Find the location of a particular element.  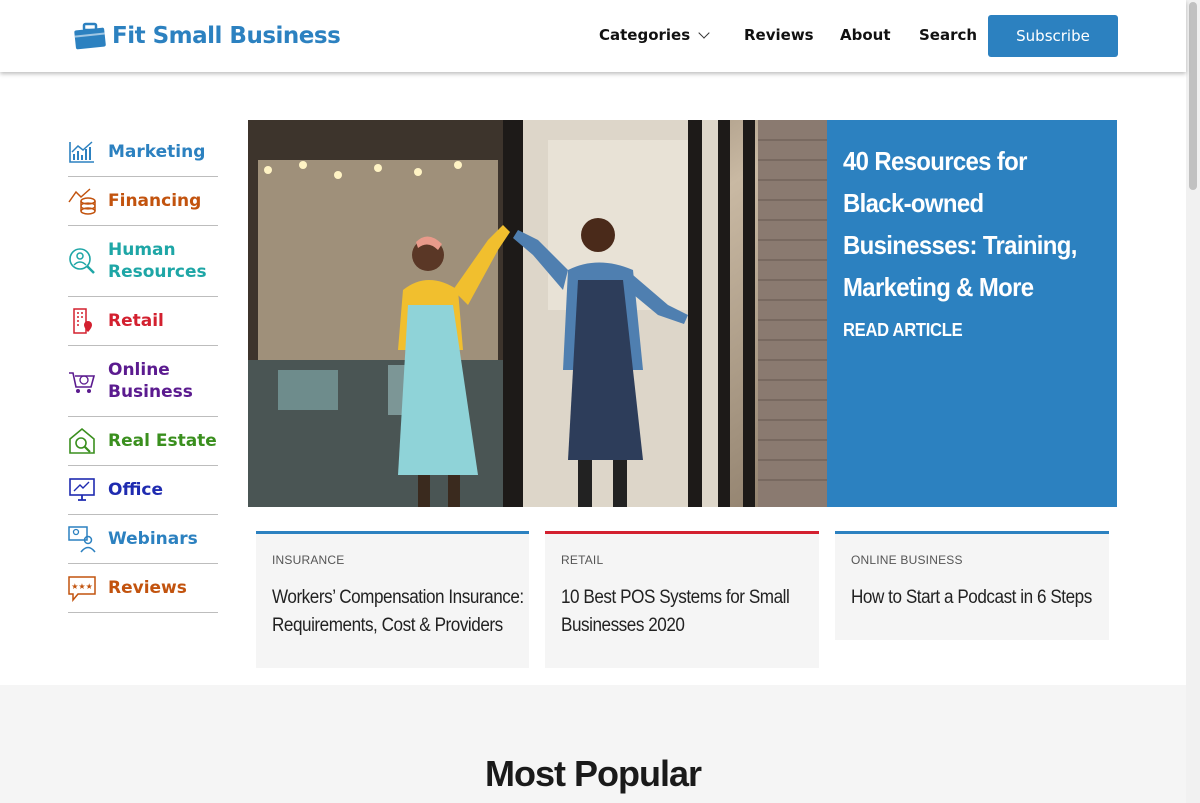

nav-about: About is located at coordinates (865, 35).